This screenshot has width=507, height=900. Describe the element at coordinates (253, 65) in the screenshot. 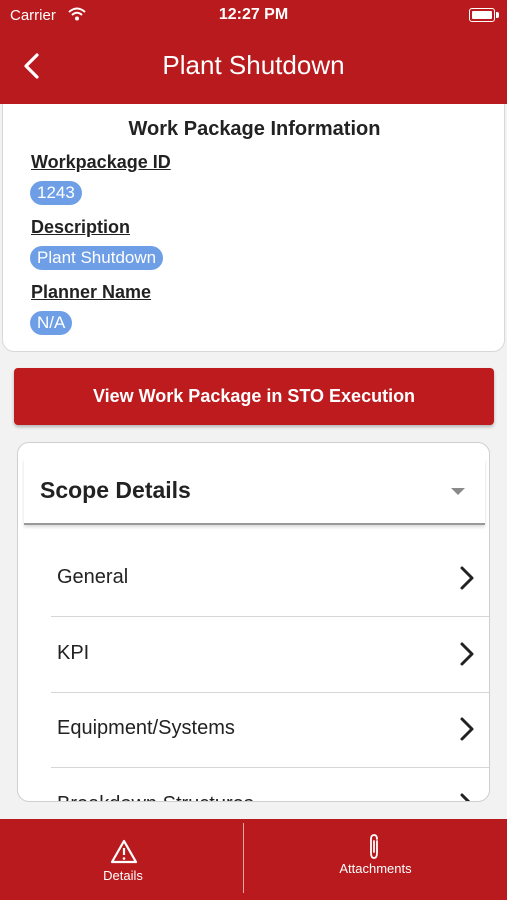

I see `page-title: Plant Shutdown` at that location.